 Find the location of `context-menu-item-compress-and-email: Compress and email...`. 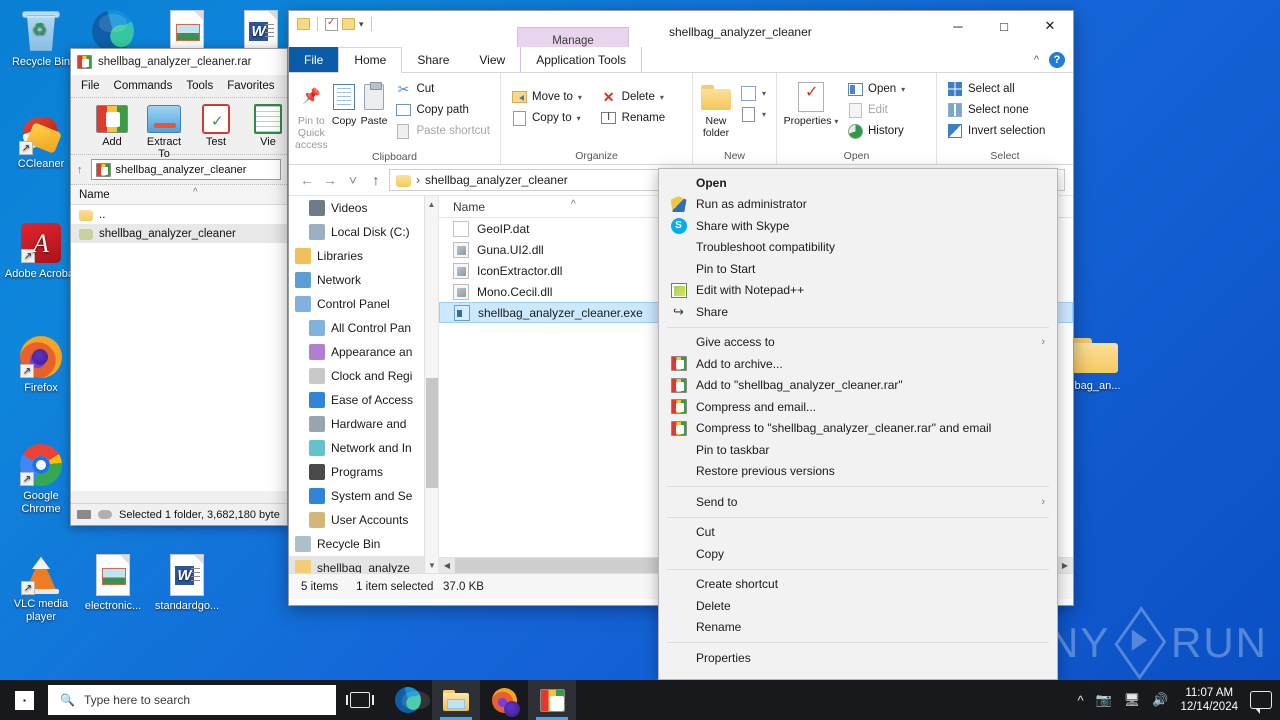

context-menu-item-compress-and-email: Compress and email... is located at coordinates (858, 407).